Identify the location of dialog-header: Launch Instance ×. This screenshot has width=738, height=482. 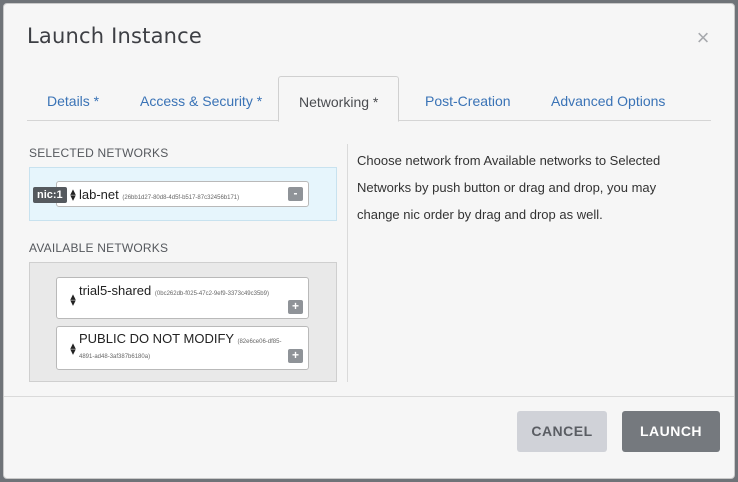
(369, 36).